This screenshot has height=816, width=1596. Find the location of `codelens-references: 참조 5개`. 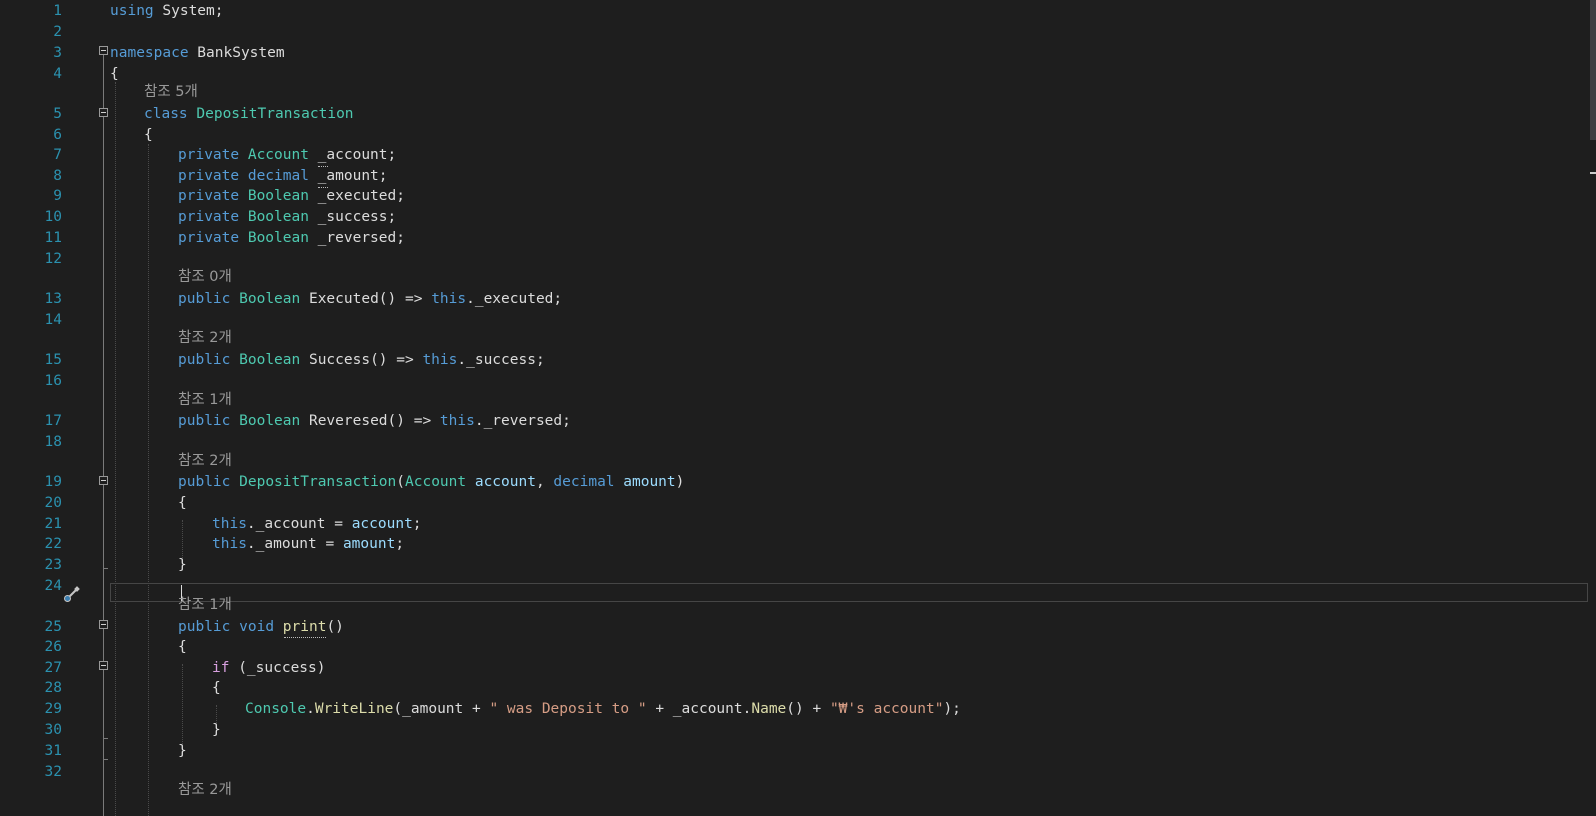

codelens-references: 참조 5개 is located at coordinates (171, 92).